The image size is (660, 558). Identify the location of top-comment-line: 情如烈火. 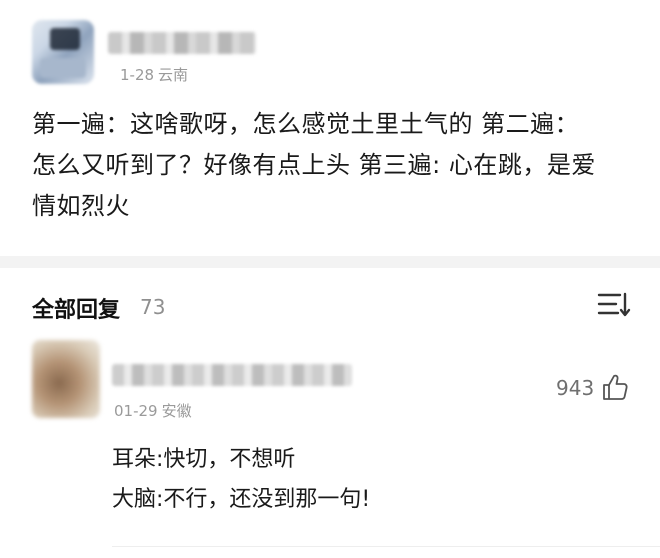
(81, 206).